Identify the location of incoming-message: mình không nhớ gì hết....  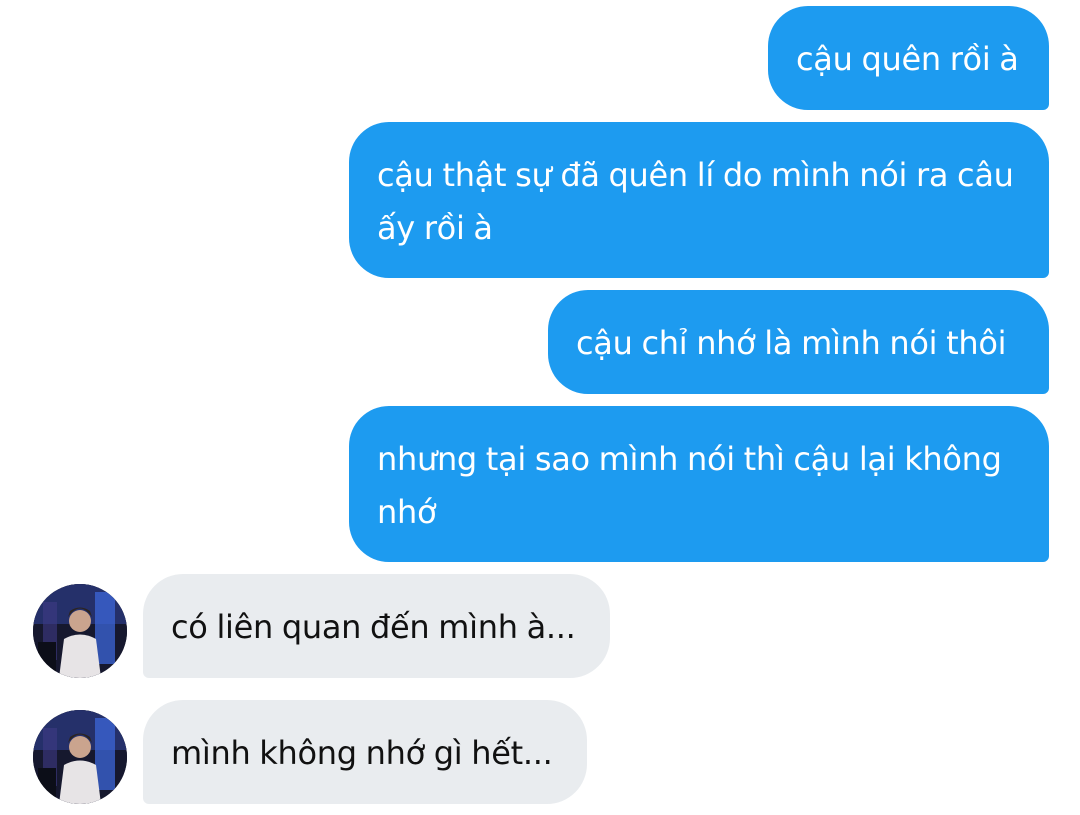
(365, 752).